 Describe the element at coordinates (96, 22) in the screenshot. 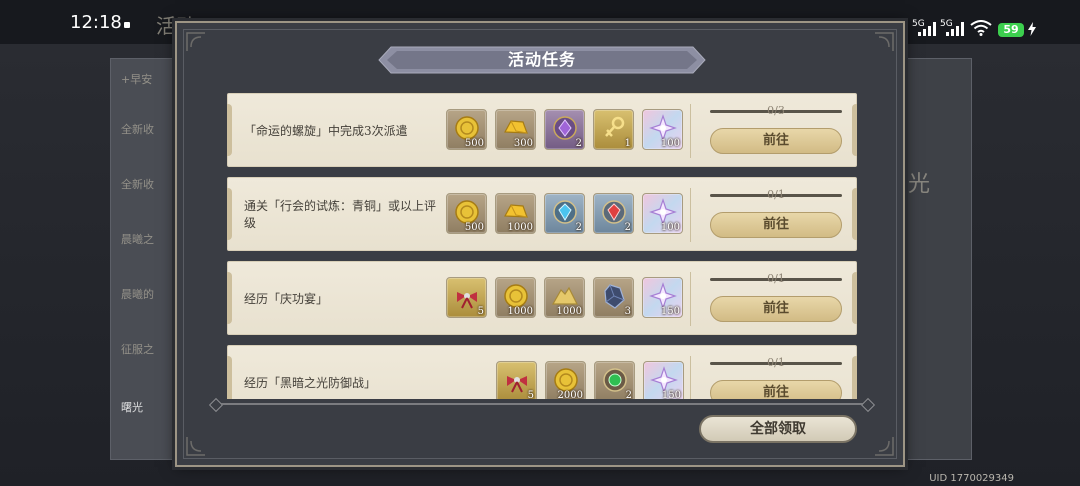

I see `clock: 12:18` at that location.